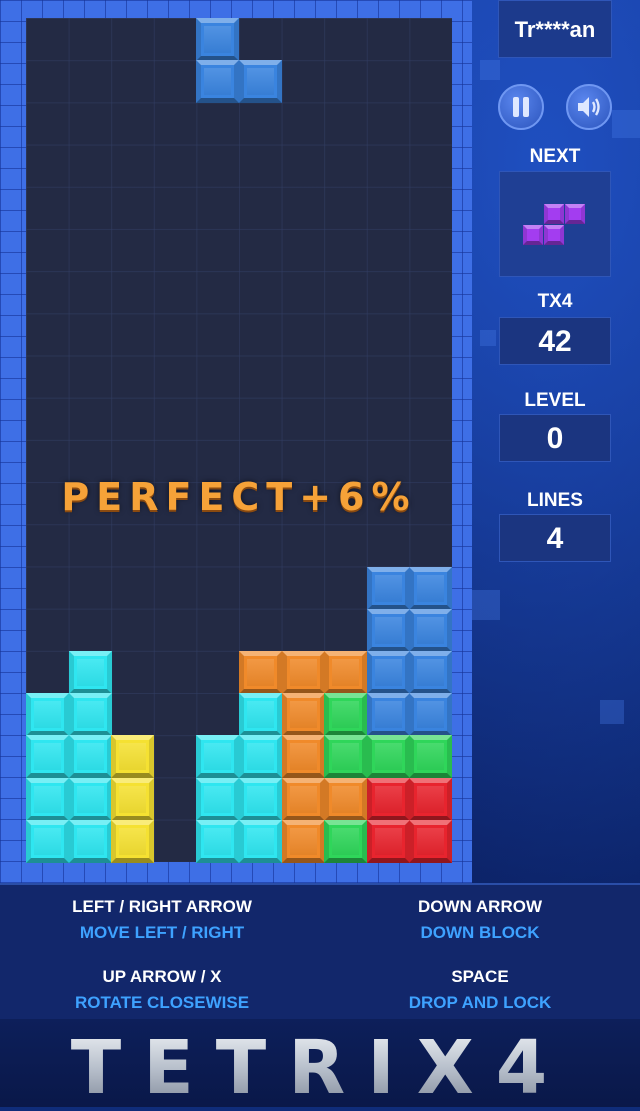  Describe the element at coordinates (480, 932) in the screenshot. I see `control-action: DOWN BLOCK` at that location.